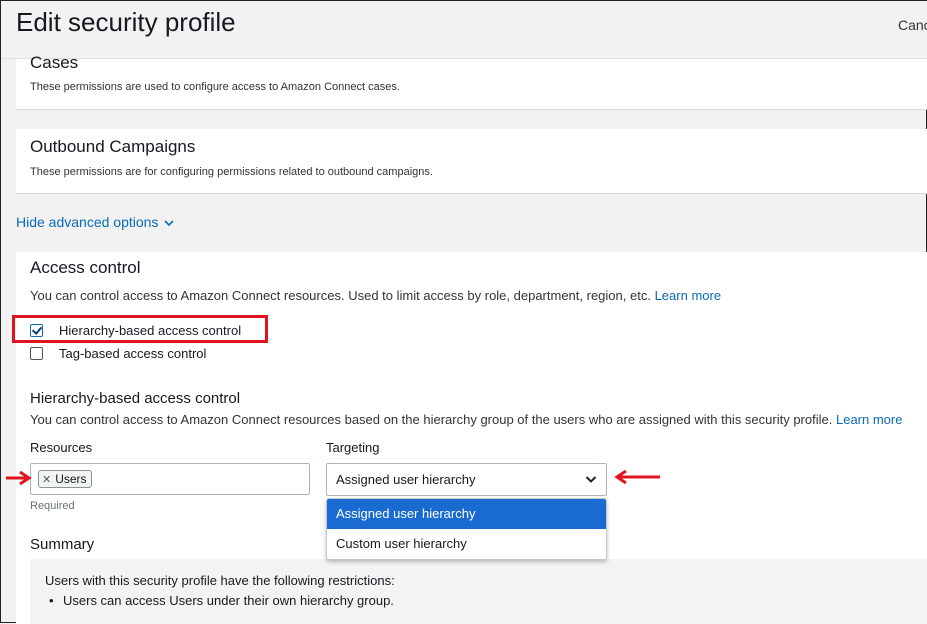  Describe the element at coordinates (46, 479) in the screenshot. I see `remove-token-icon: ✕` at that location.